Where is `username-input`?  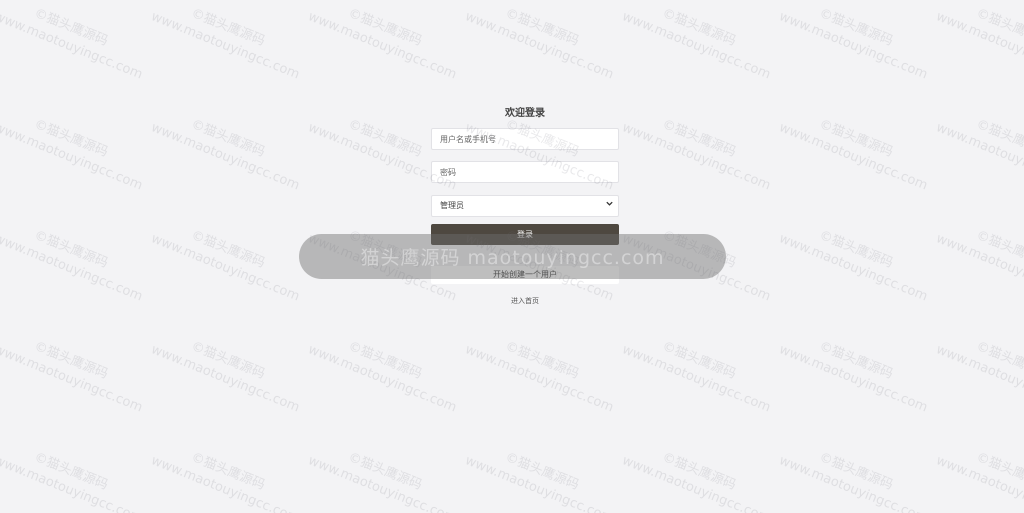
username-input is located at coordinates (525, 139).